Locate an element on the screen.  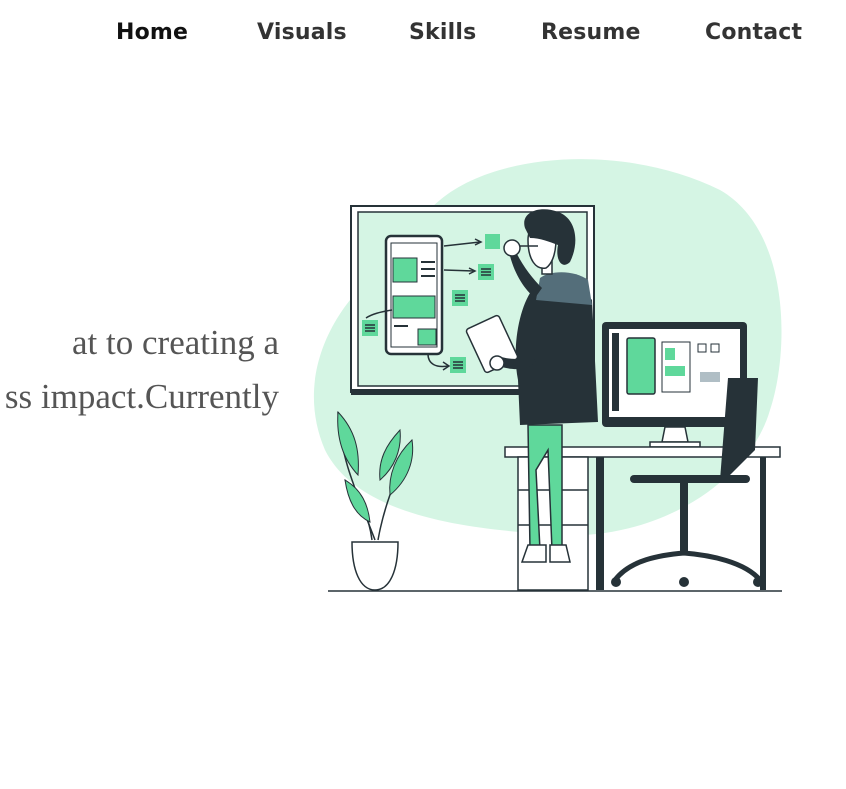
nav-home-link: Home is located at coordinates (152, 32).